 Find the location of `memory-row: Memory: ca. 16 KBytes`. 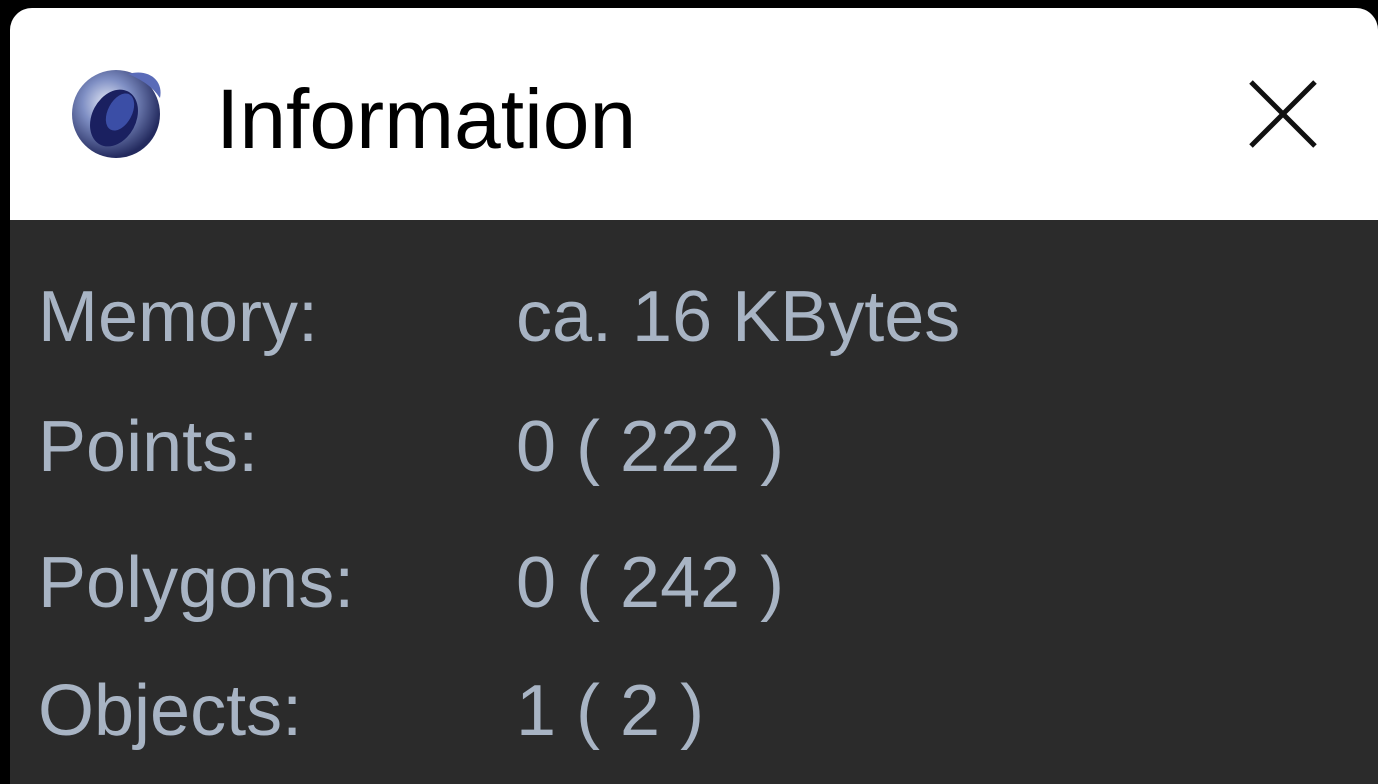

memory-row: Memory: ca. 16 KBytes is located at coordinates (499, 317).